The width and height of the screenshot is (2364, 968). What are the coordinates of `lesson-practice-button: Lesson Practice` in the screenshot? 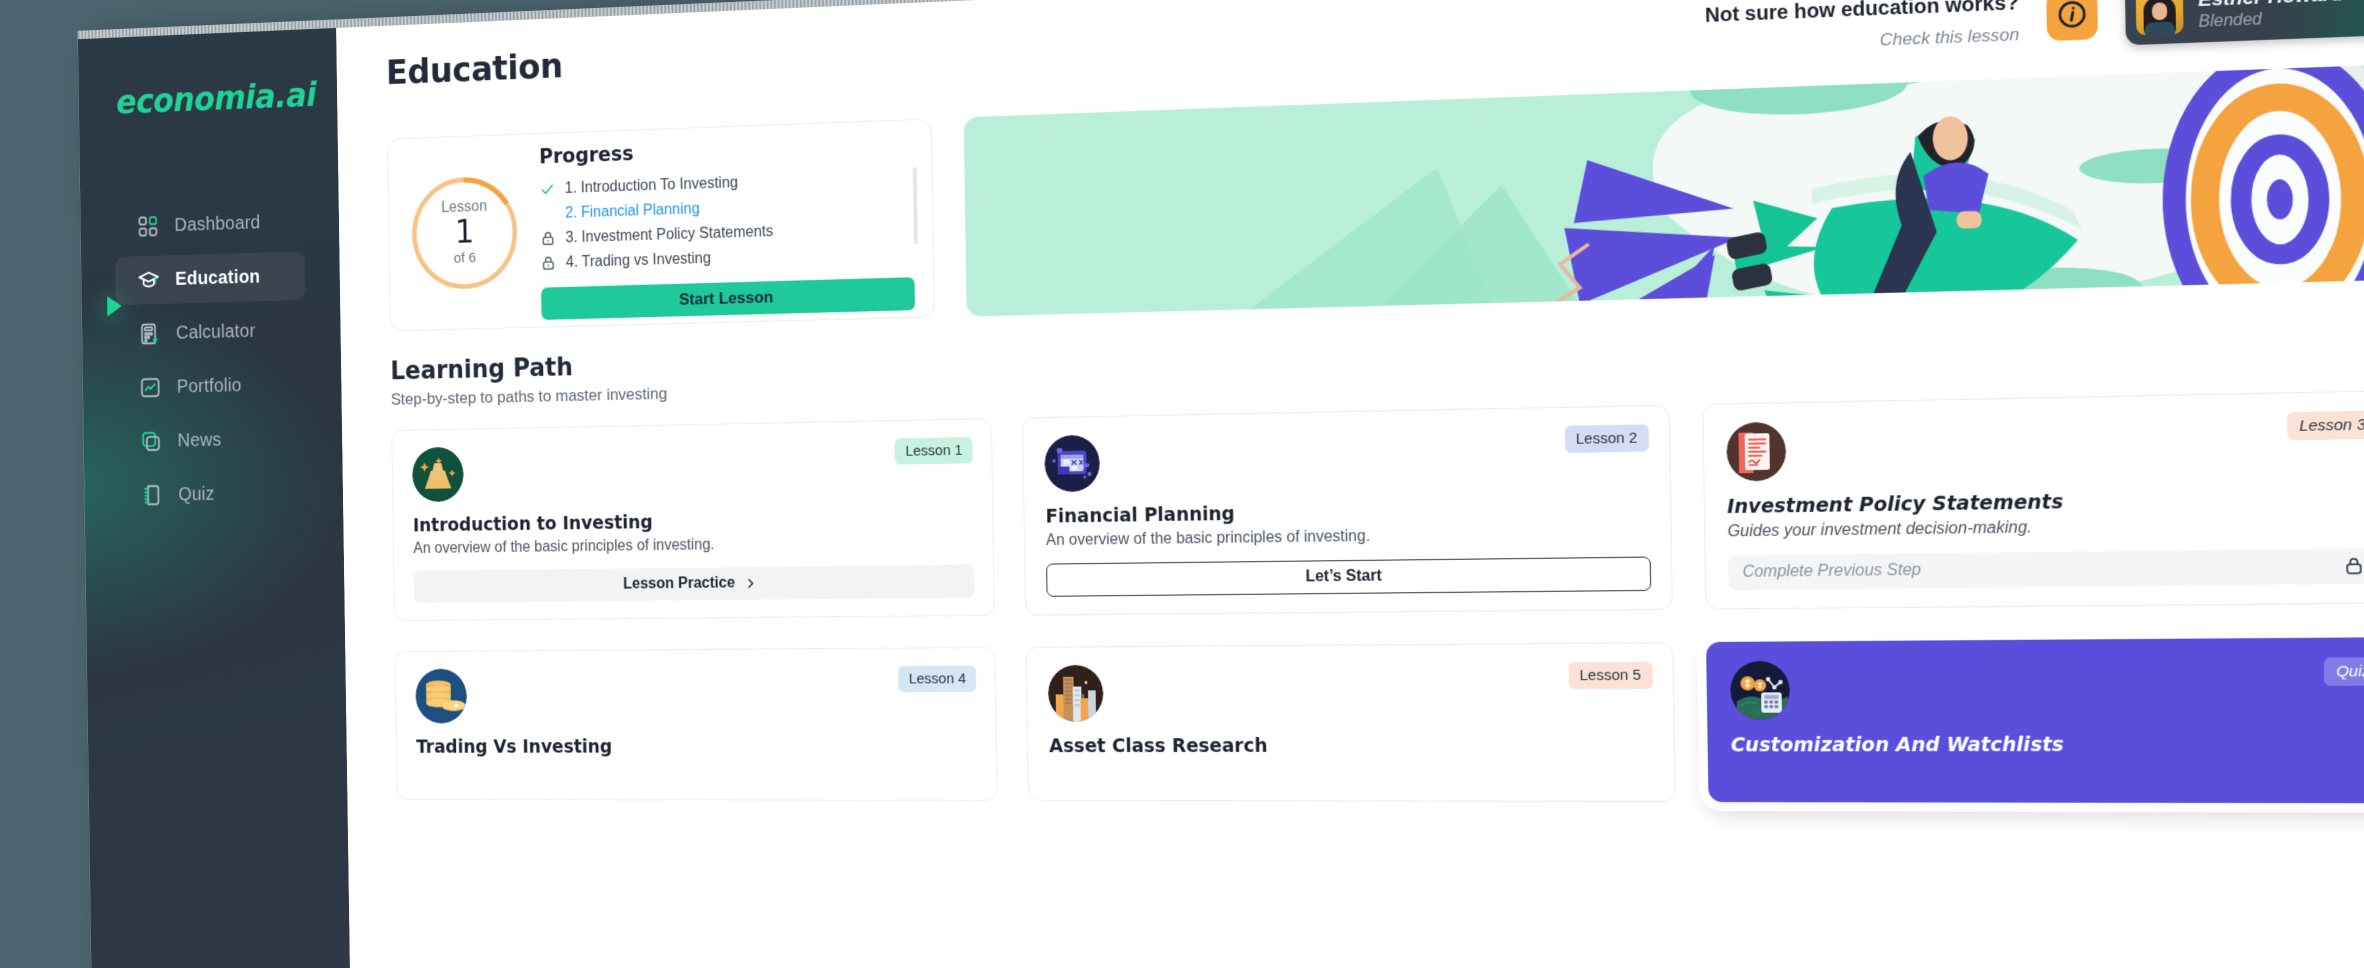 It's located at (694, 583).